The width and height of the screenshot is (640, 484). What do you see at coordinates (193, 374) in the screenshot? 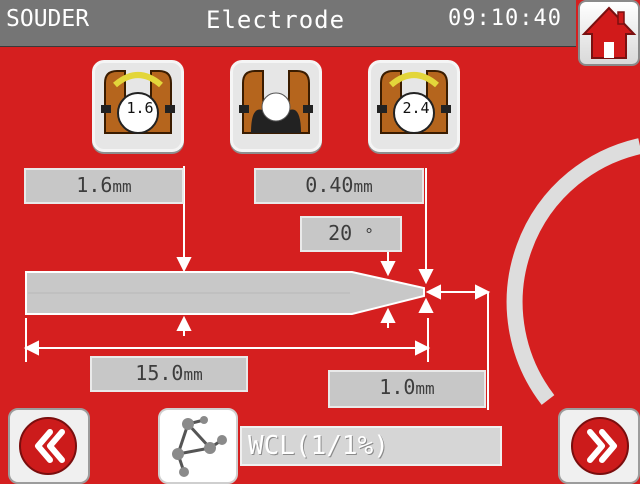
I see `length-unit: mm` at bounding box center [193, 374].